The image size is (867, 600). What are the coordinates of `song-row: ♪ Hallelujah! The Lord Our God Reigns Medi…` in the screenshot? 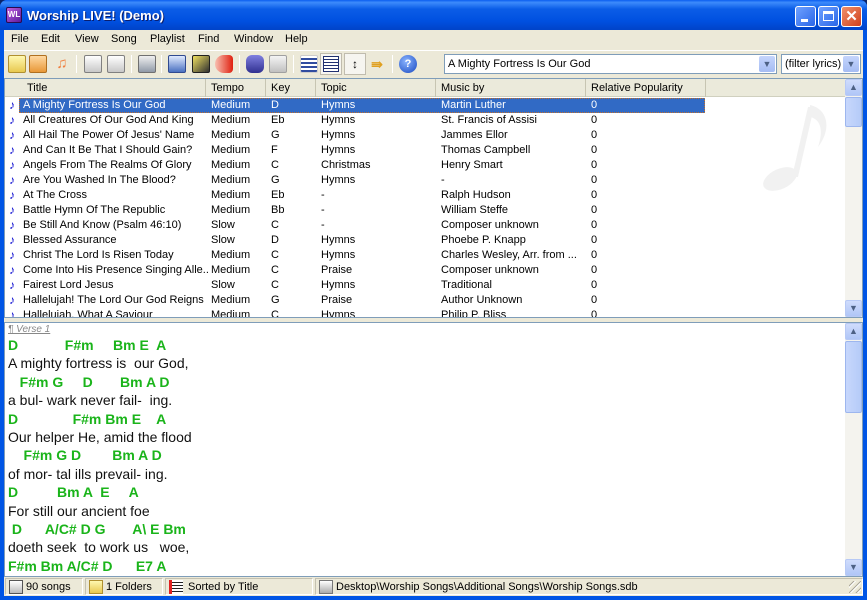 It's located at (425, 300).